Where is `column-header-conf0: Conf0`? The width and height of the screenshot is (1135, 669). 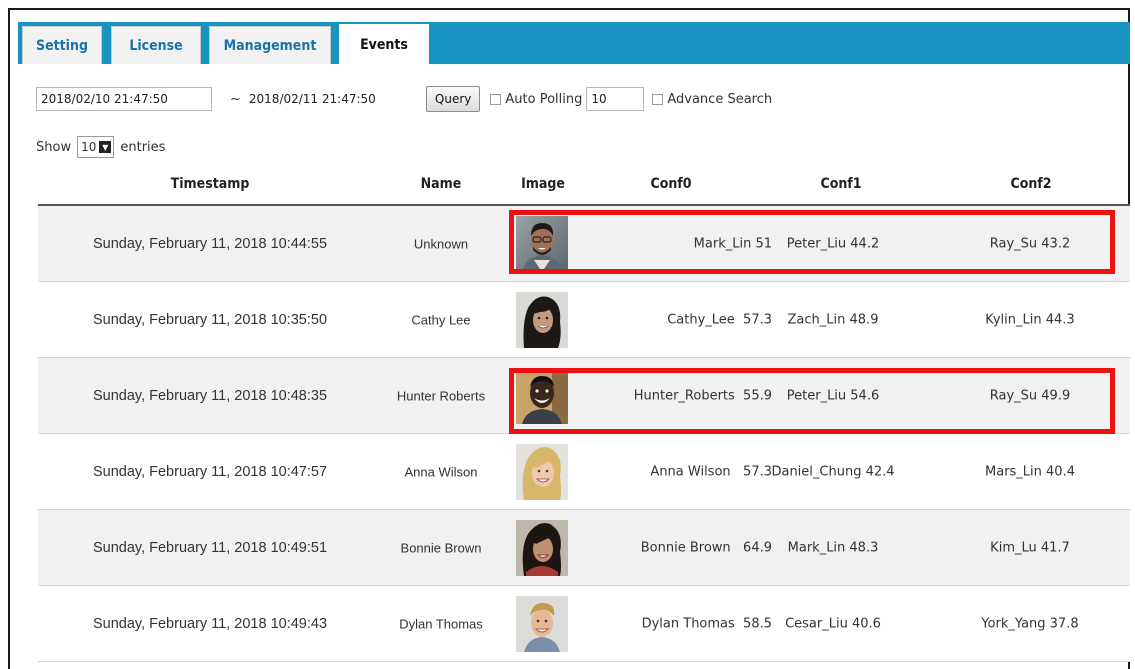 column-header-conf0: Conf0 is located at coordinates (670, 184).